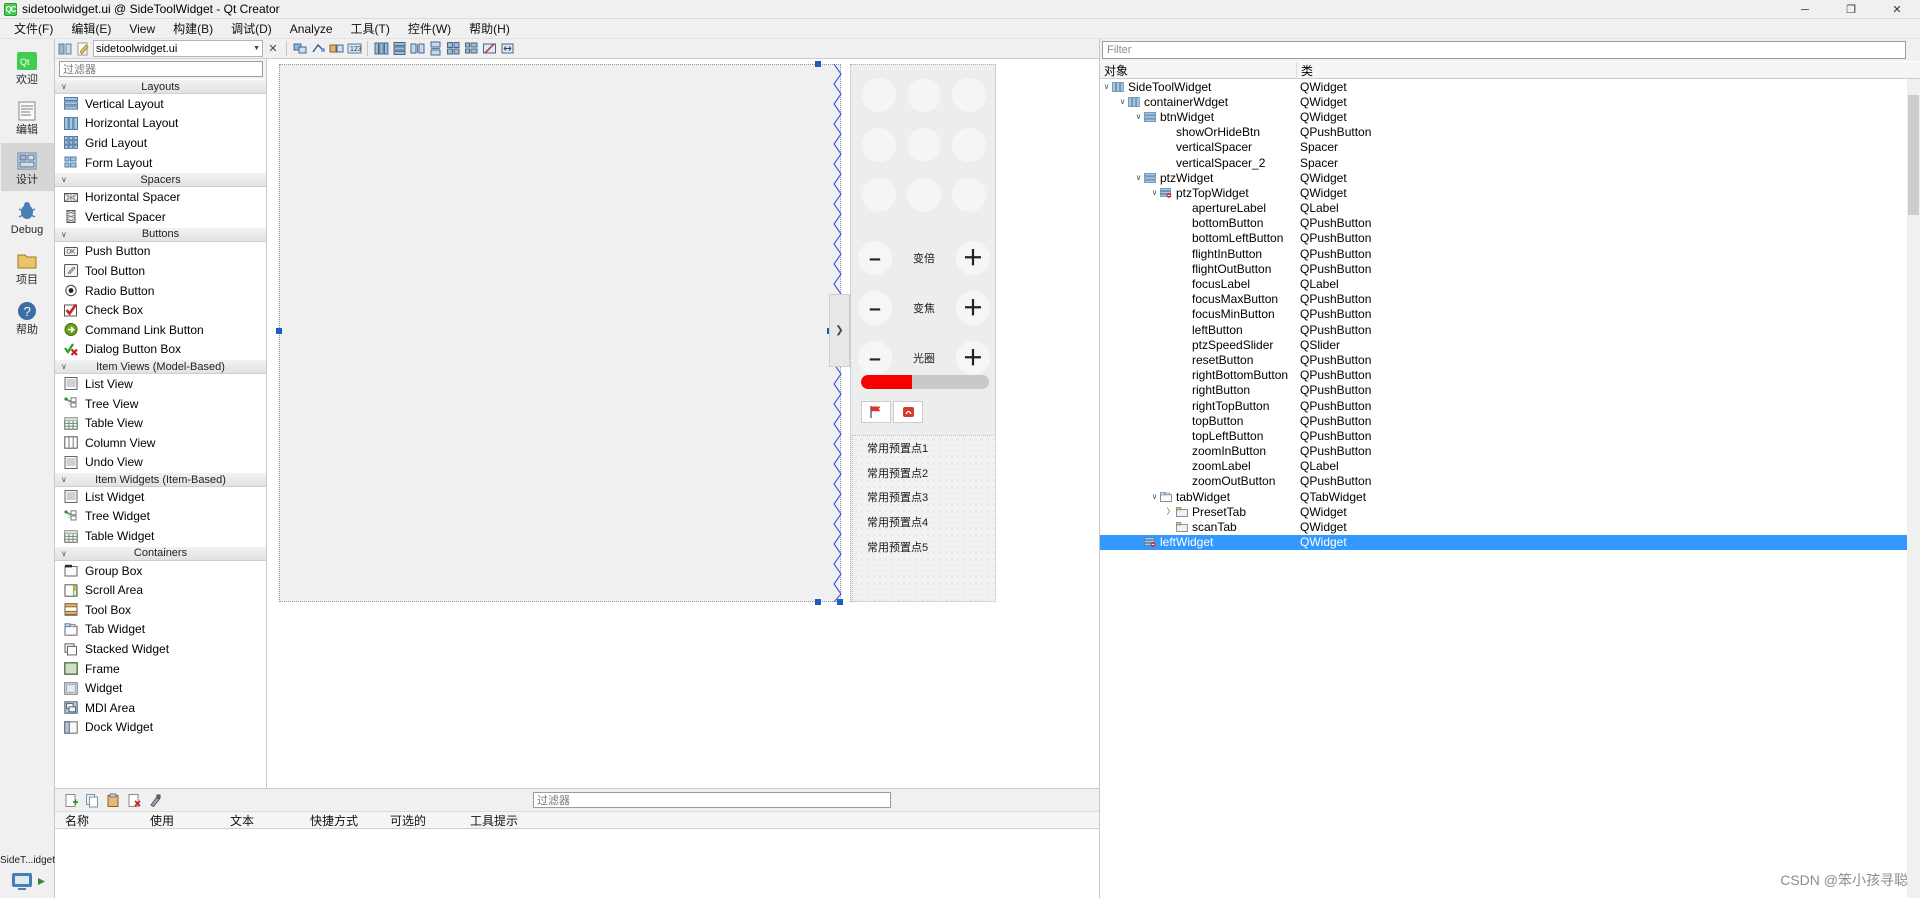 This screenshot has height=898, width=1920. What do you see at coordinates (1805, 9) in the screenshot?
I see `minimize-button: ─` at bounding box center [1805, 9].